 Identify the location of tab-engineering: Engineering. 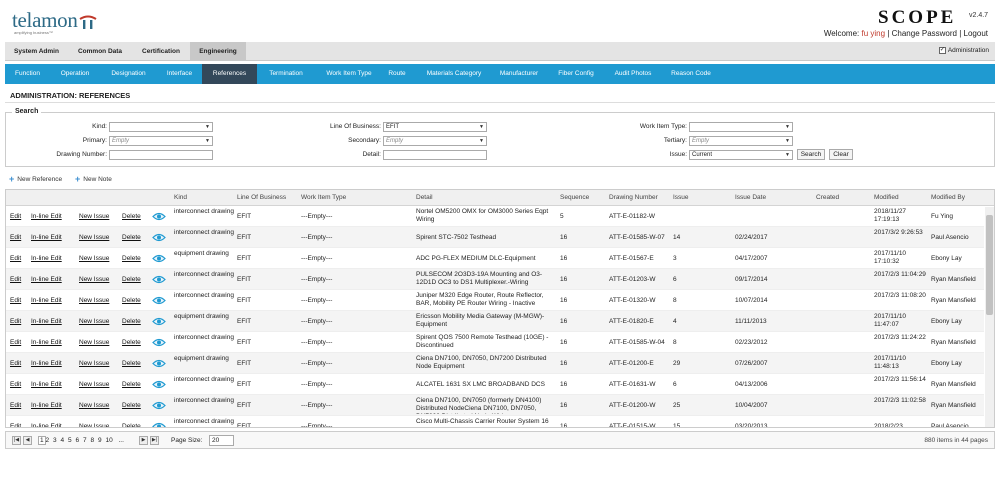
(218, 51).